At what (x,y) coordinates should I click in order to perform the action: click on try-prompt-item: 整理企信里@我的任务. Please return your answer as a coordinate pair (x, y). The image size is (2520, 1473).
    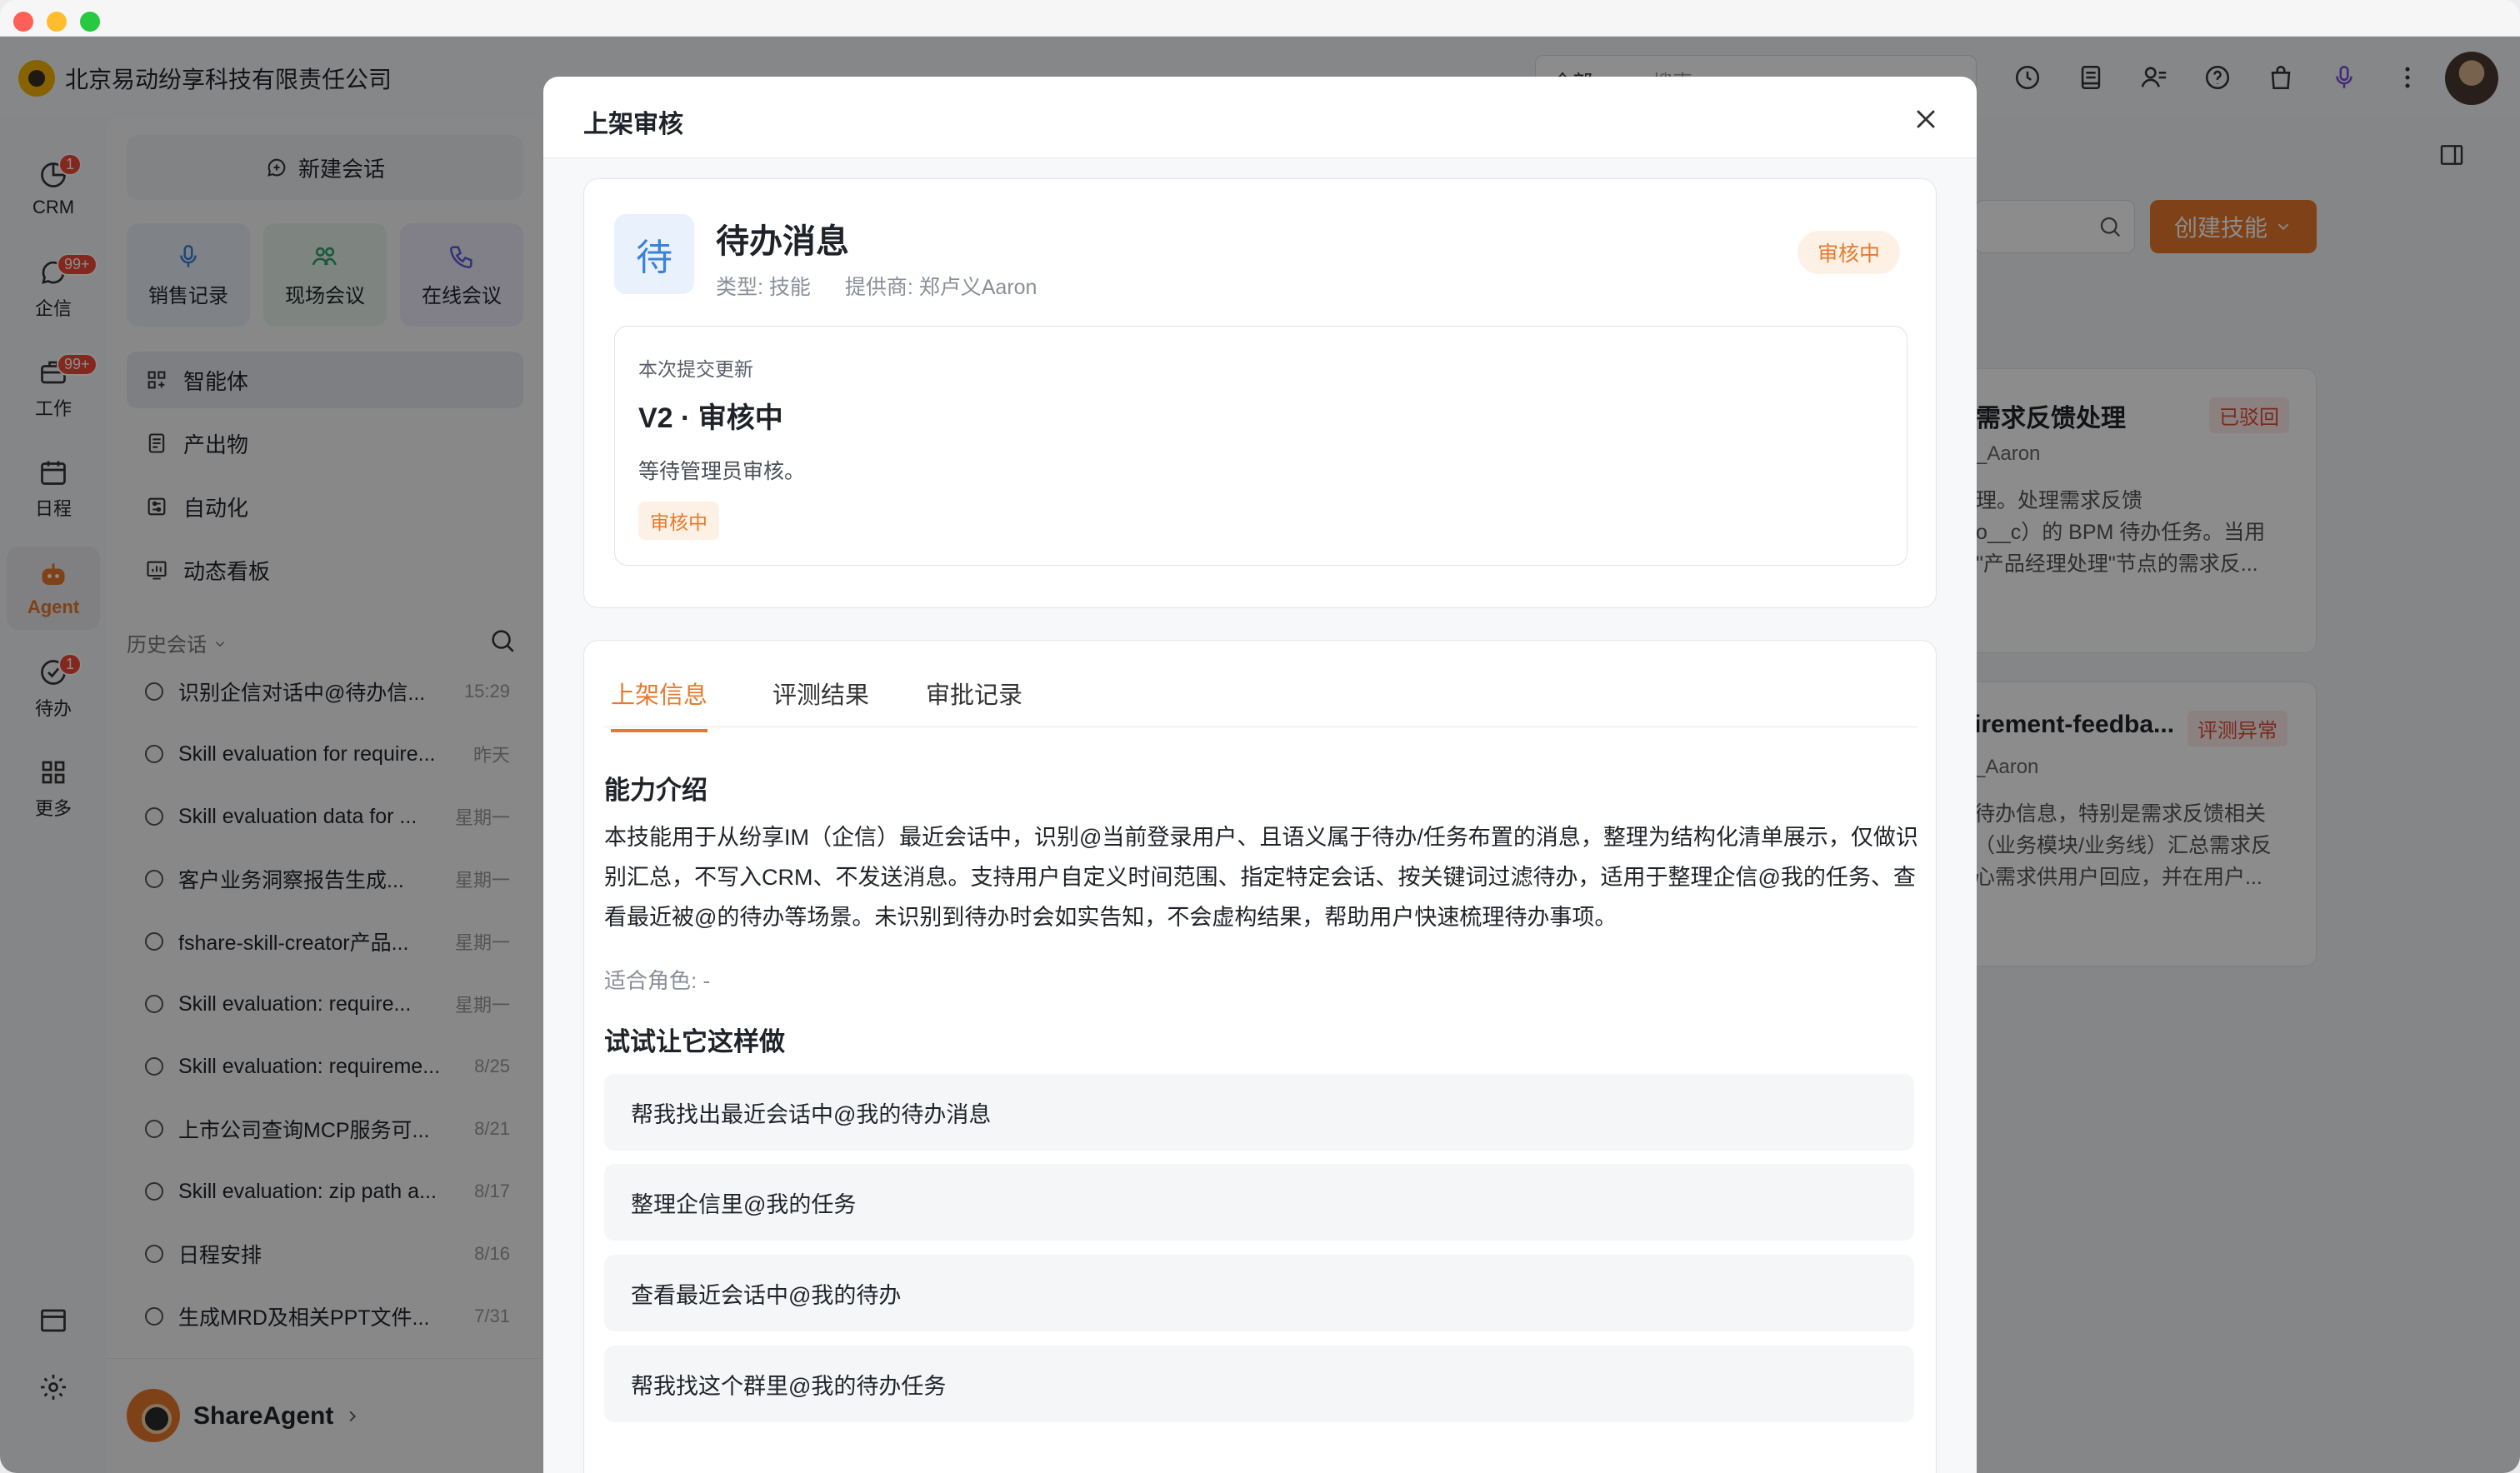
    Looking at the image, I should click on (1259, 1203).